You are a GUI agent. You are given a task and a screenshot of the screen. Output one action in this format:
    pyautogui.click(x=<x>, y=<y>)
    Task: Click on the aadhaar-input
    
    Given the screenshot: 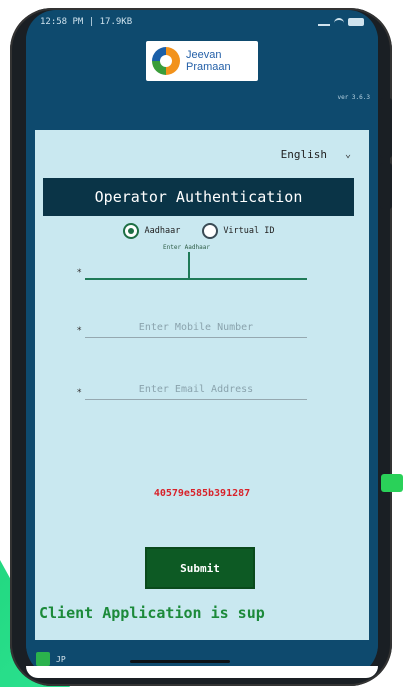 What is the action you would take?
    pyautogui.click(x=196, y=266)
    